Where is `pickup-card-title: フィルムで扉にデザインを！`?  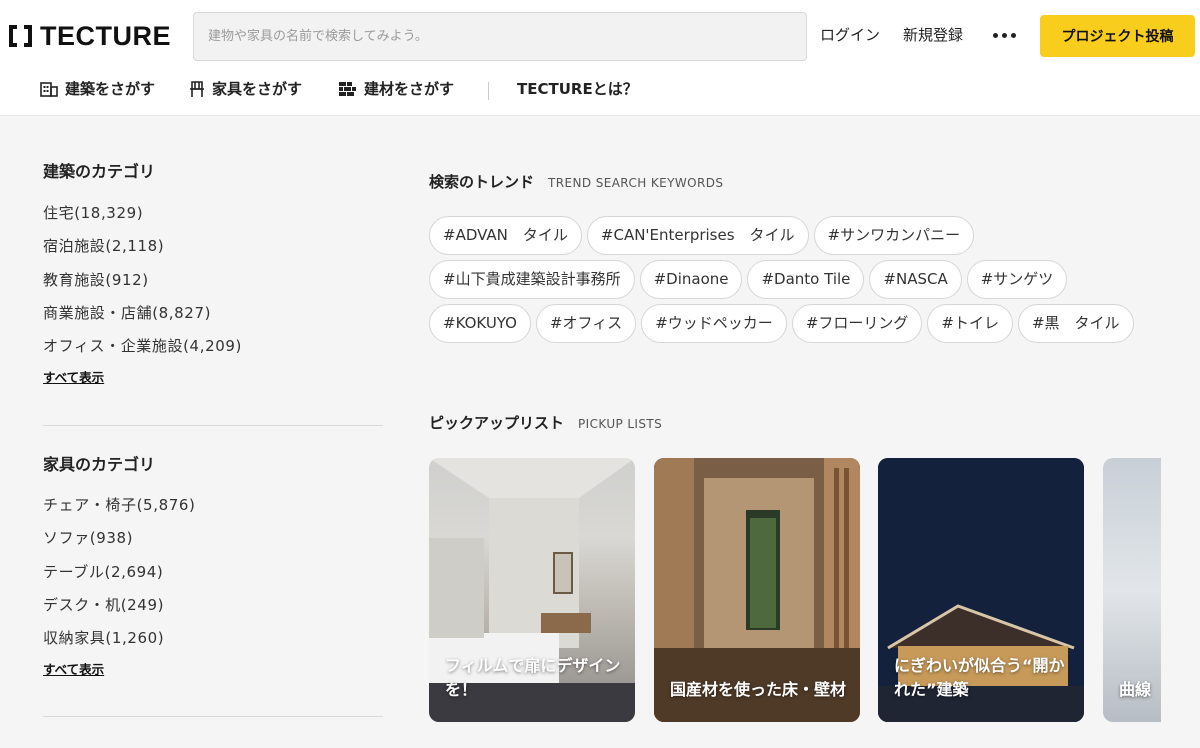 pickup-card-title: フィルムで扉にデザインを！ is located at coordinates (533, 677).